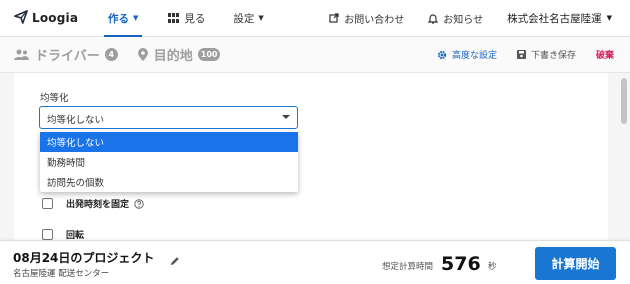 Image resolution: width=630 pixels, height=284 pixels. What do you see at coordinates (492, 267) in the screenshot?
I see `estimate-unit: 秒` at bounding box center [492, 267].